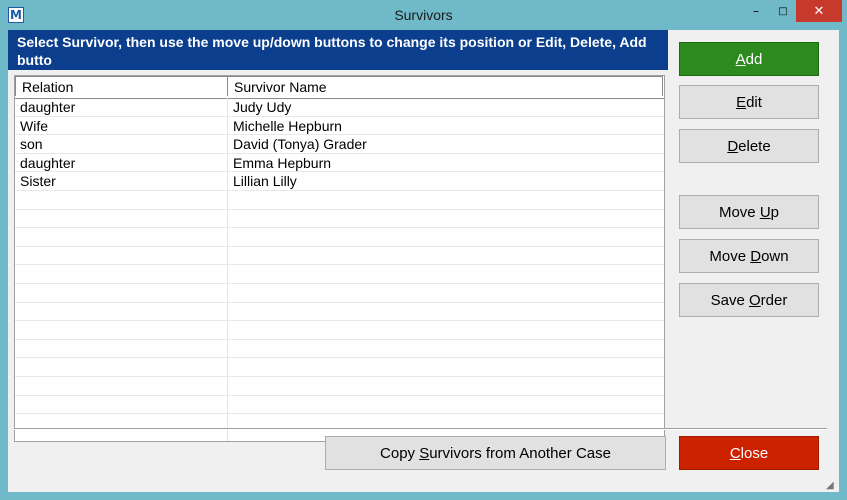 The image size is (847, 500). Describe the element at coordinates (774, 300) in the screenshot. I see `save-order-label-post: rder` at that location.